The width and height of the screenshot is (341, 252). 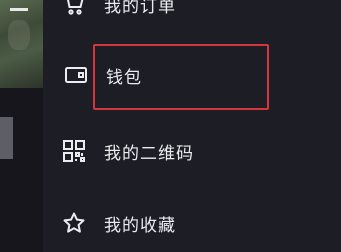 What do you see at coordinates (21, 44) in the screenshot?
I see `background-image` at bounding box center [21, 44].